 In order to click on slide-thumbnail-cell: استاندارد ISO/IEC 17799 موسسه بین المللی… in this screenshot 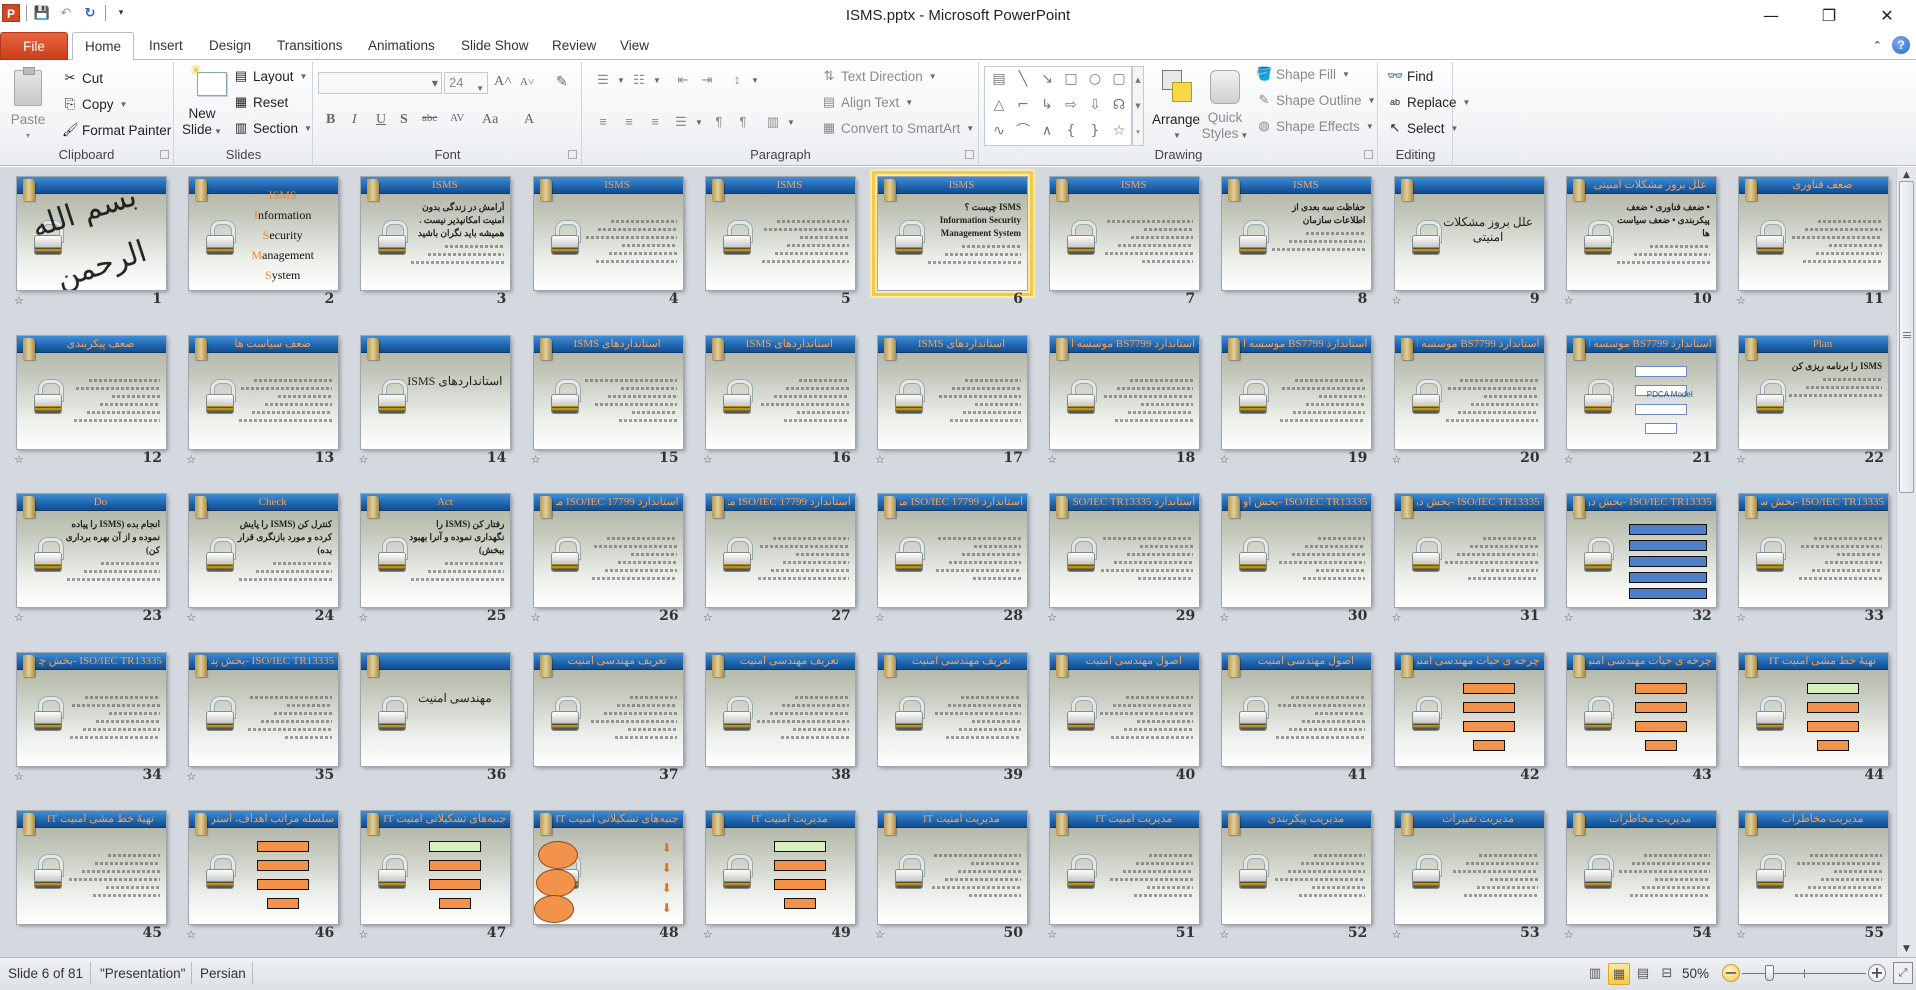, I will do `click(773, 559)`.